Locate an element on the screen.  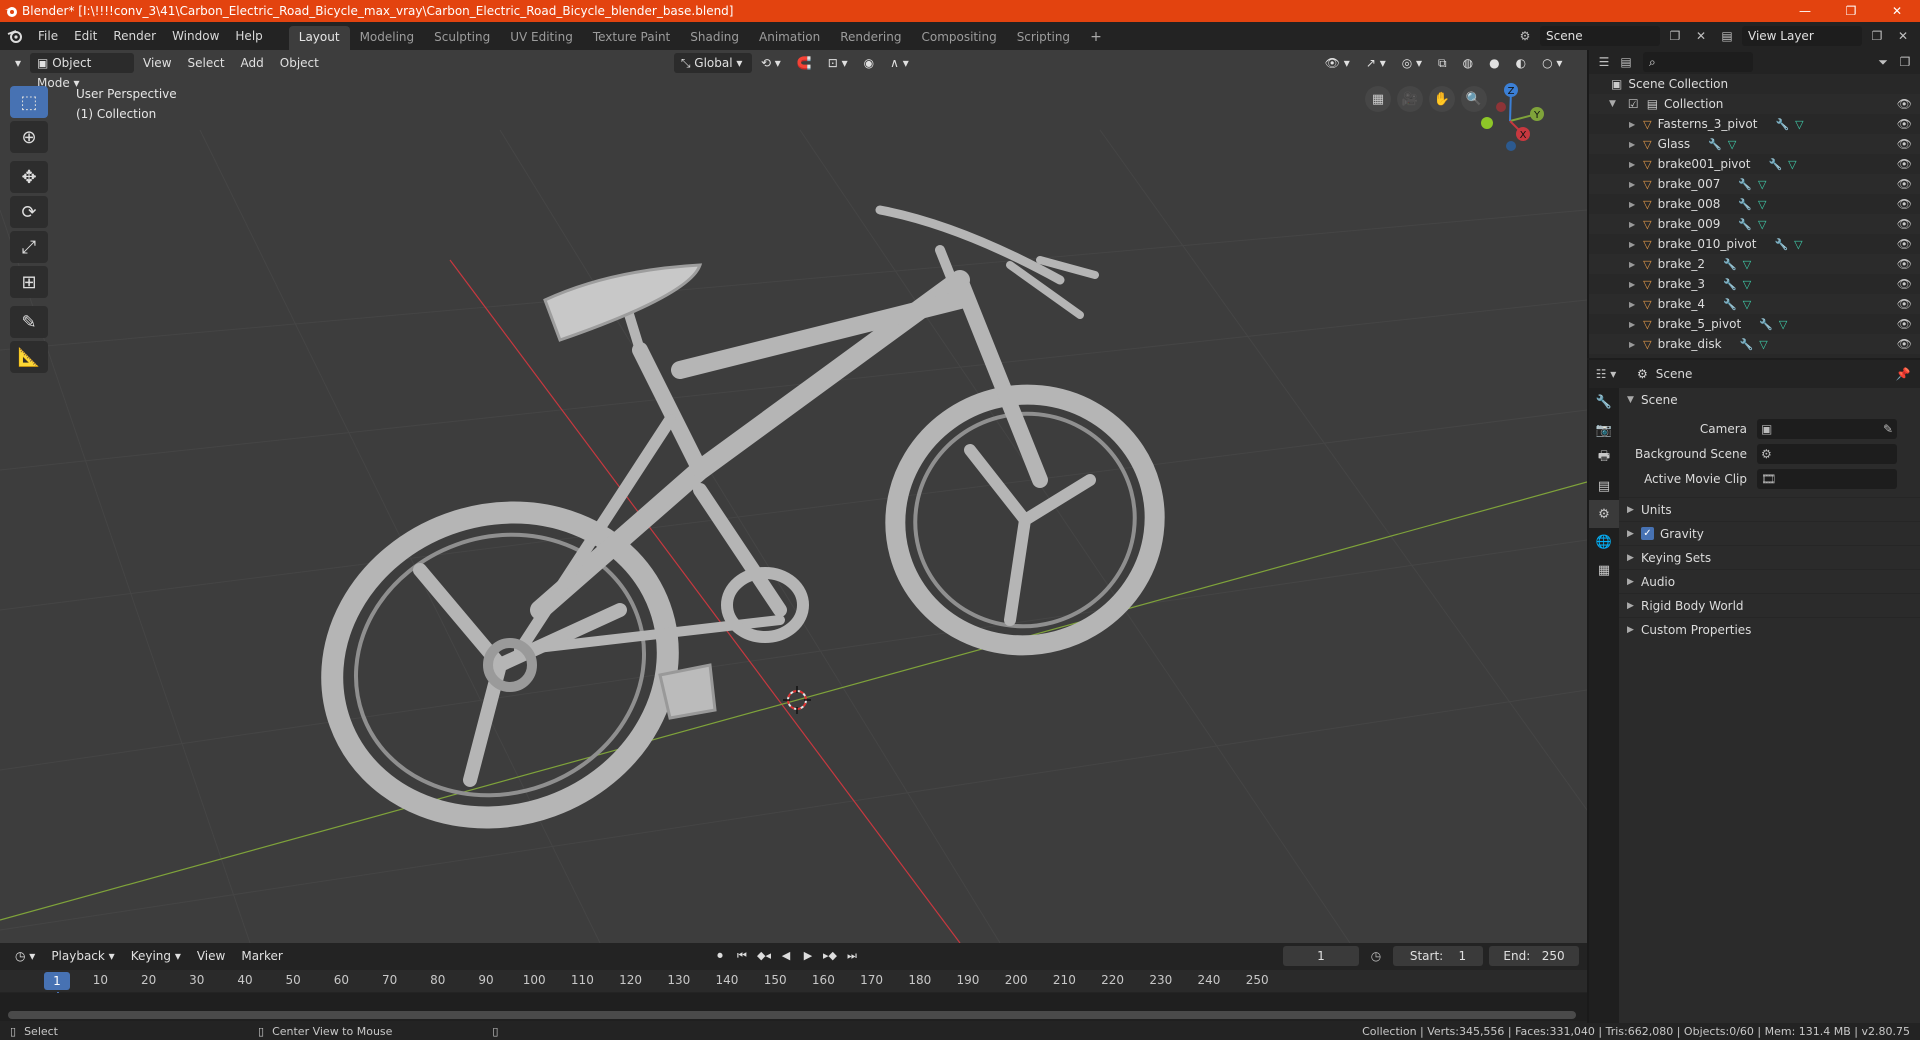
play-reverse-icon: ◀ is located at coordinates (786, 956).